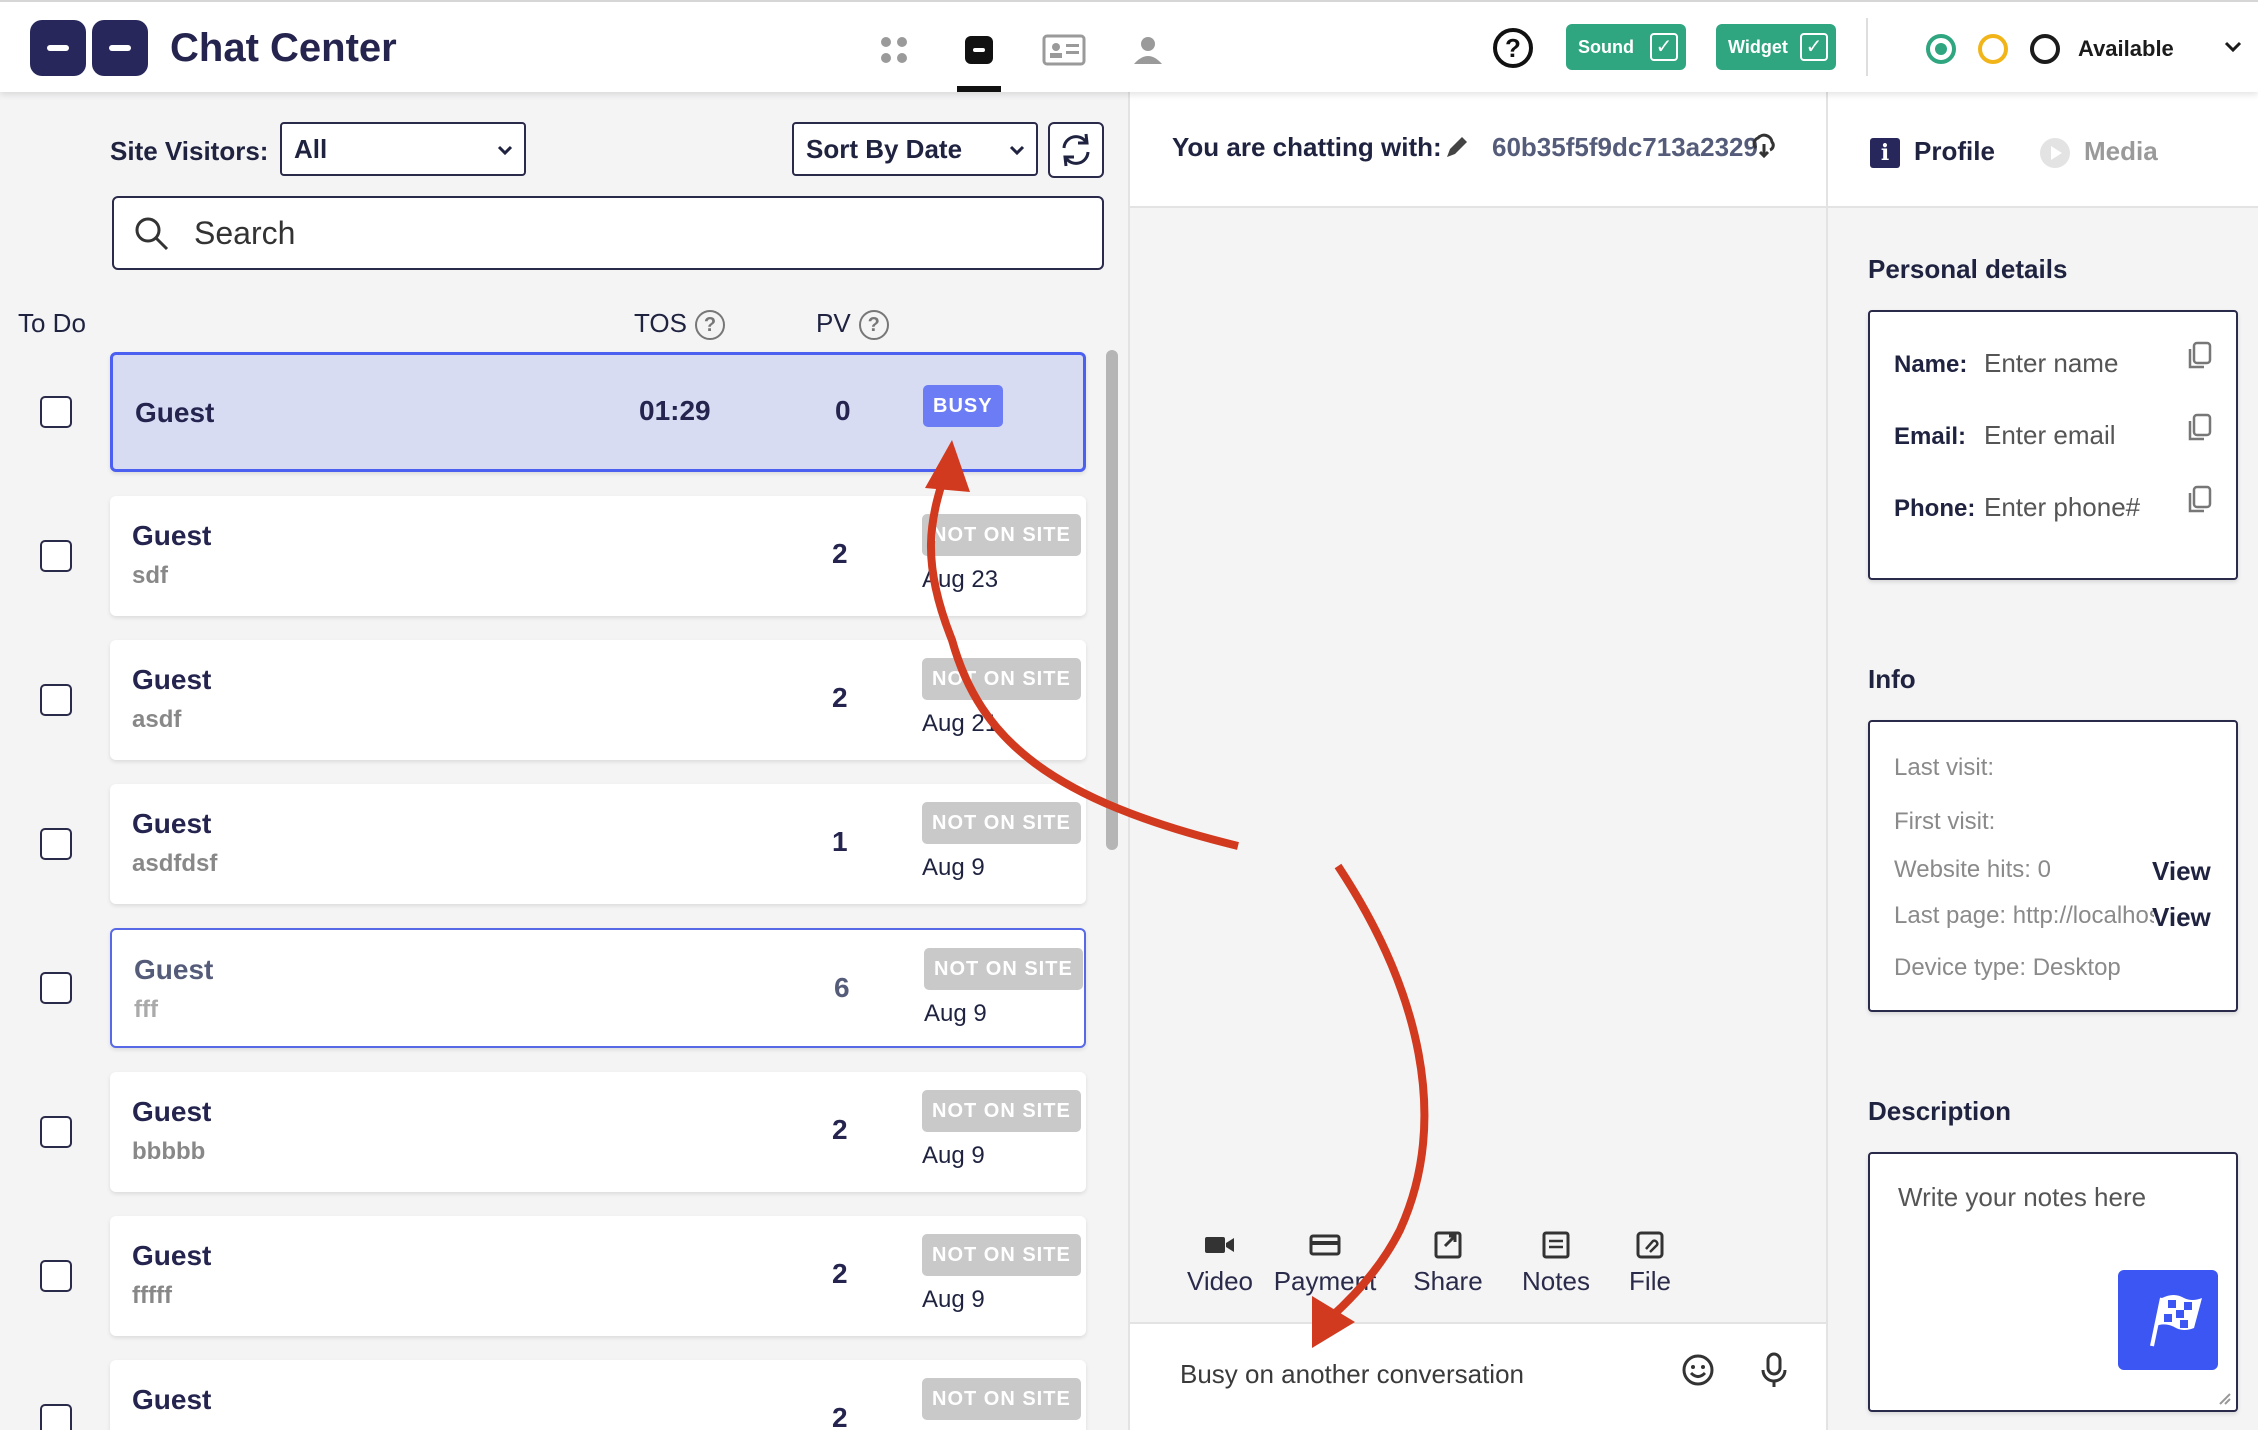  What do you see at coordinates (598, 556) in the screenshot?
I see `visitor-card: Guest sdf 2 NOT ON SITE Aug 23` at bounding box center [598, 556].